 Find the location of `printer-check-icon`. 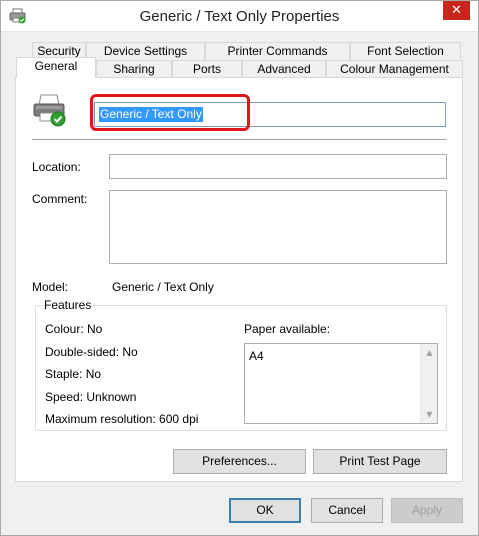

printer-check-icon is located at coordinates (49, 110).